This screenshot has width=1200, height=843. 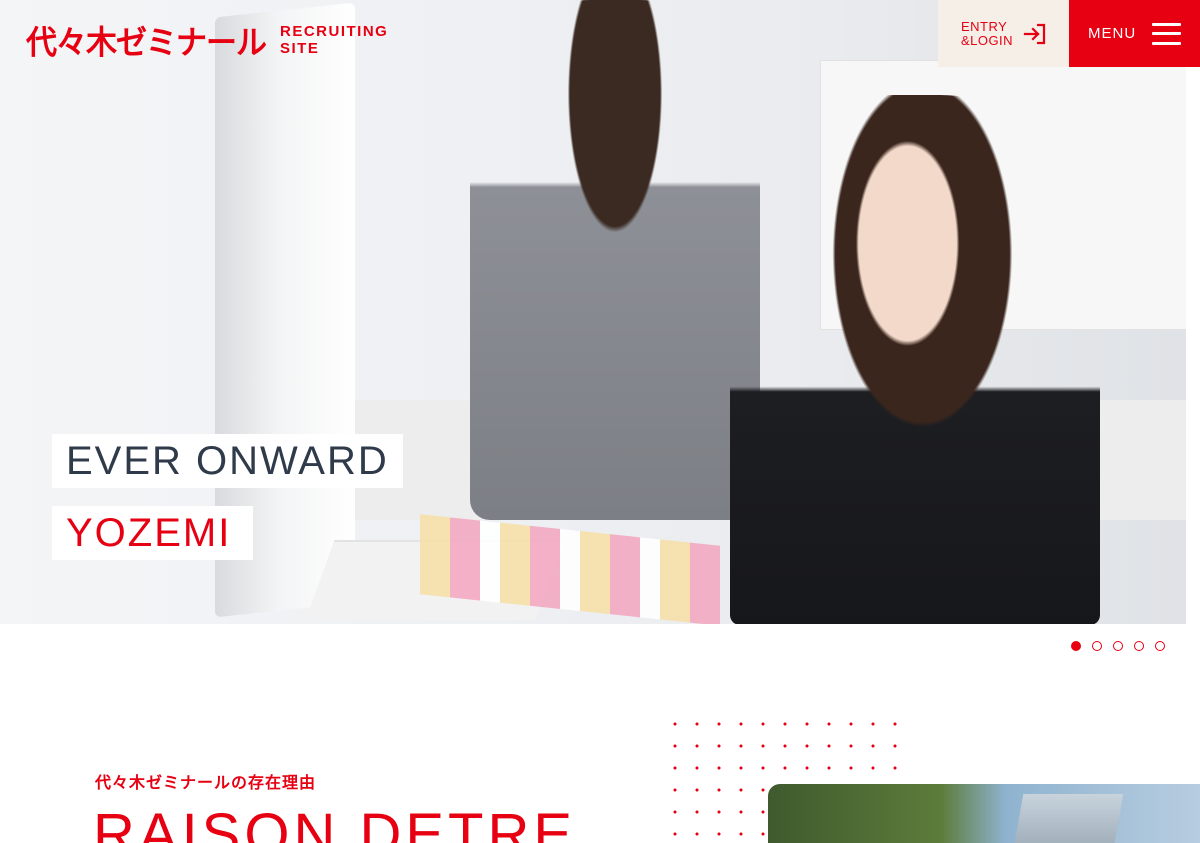 What do you see at coordinates (149, 532) in the screenshot?
I see `hero-tagline-line2-text: YOZEMI` at bounding box center [149, 532].